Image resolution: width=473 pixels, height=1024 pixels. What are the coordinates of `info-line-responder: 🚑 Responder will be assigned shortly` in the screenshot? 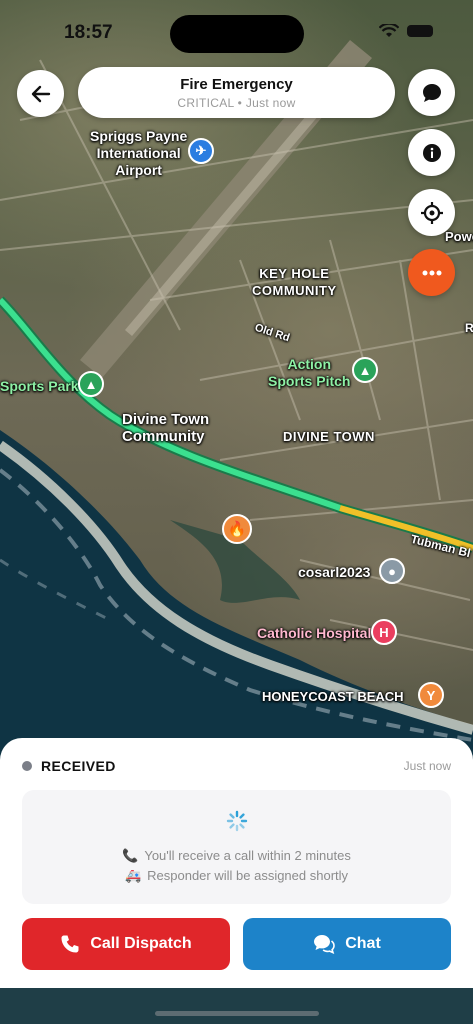 It's located at (236, 875).